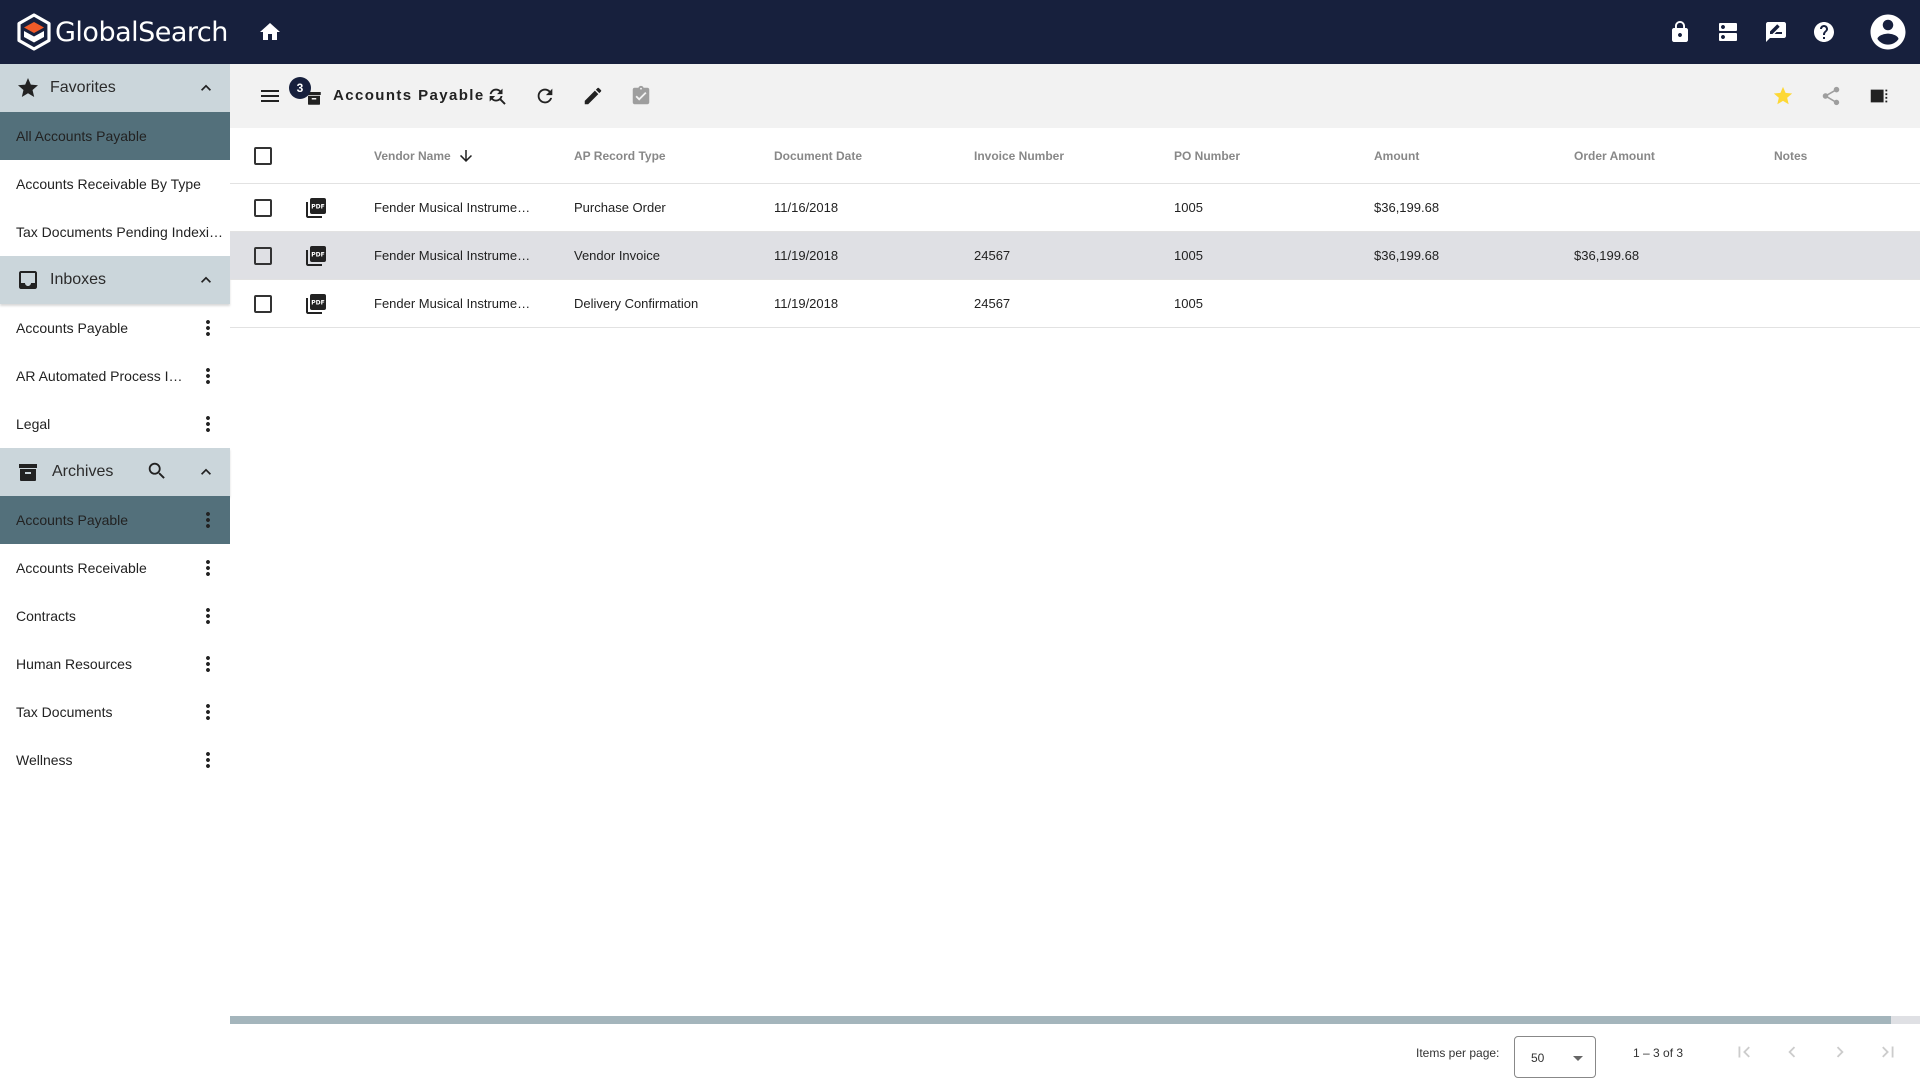  I want to click on sidebar-item-label: All Accounts Payable, so click(81, 136).